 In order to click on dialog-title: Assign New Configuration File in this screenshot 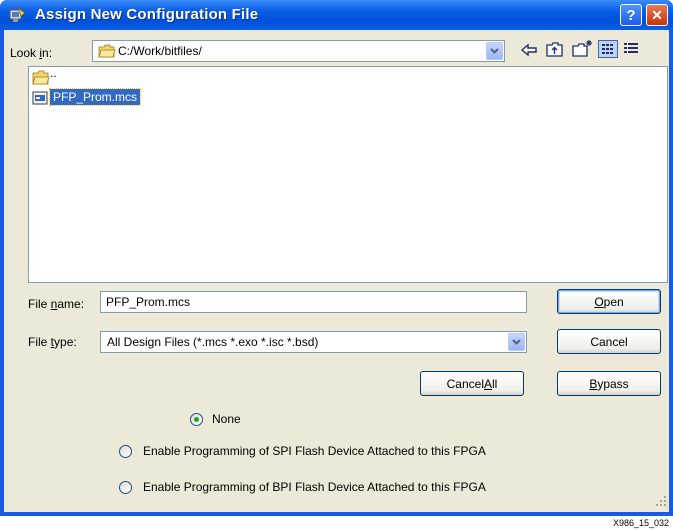, I will do `click(147, 14)`.